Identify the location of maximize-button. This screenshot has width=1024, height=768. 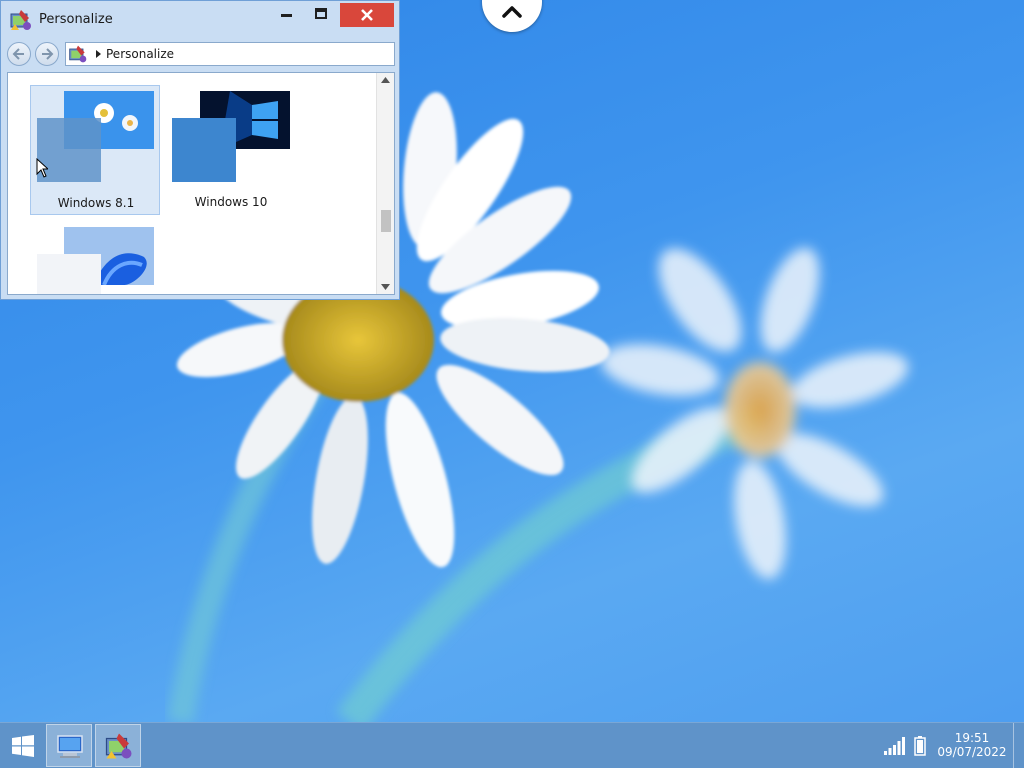
(321, 15).